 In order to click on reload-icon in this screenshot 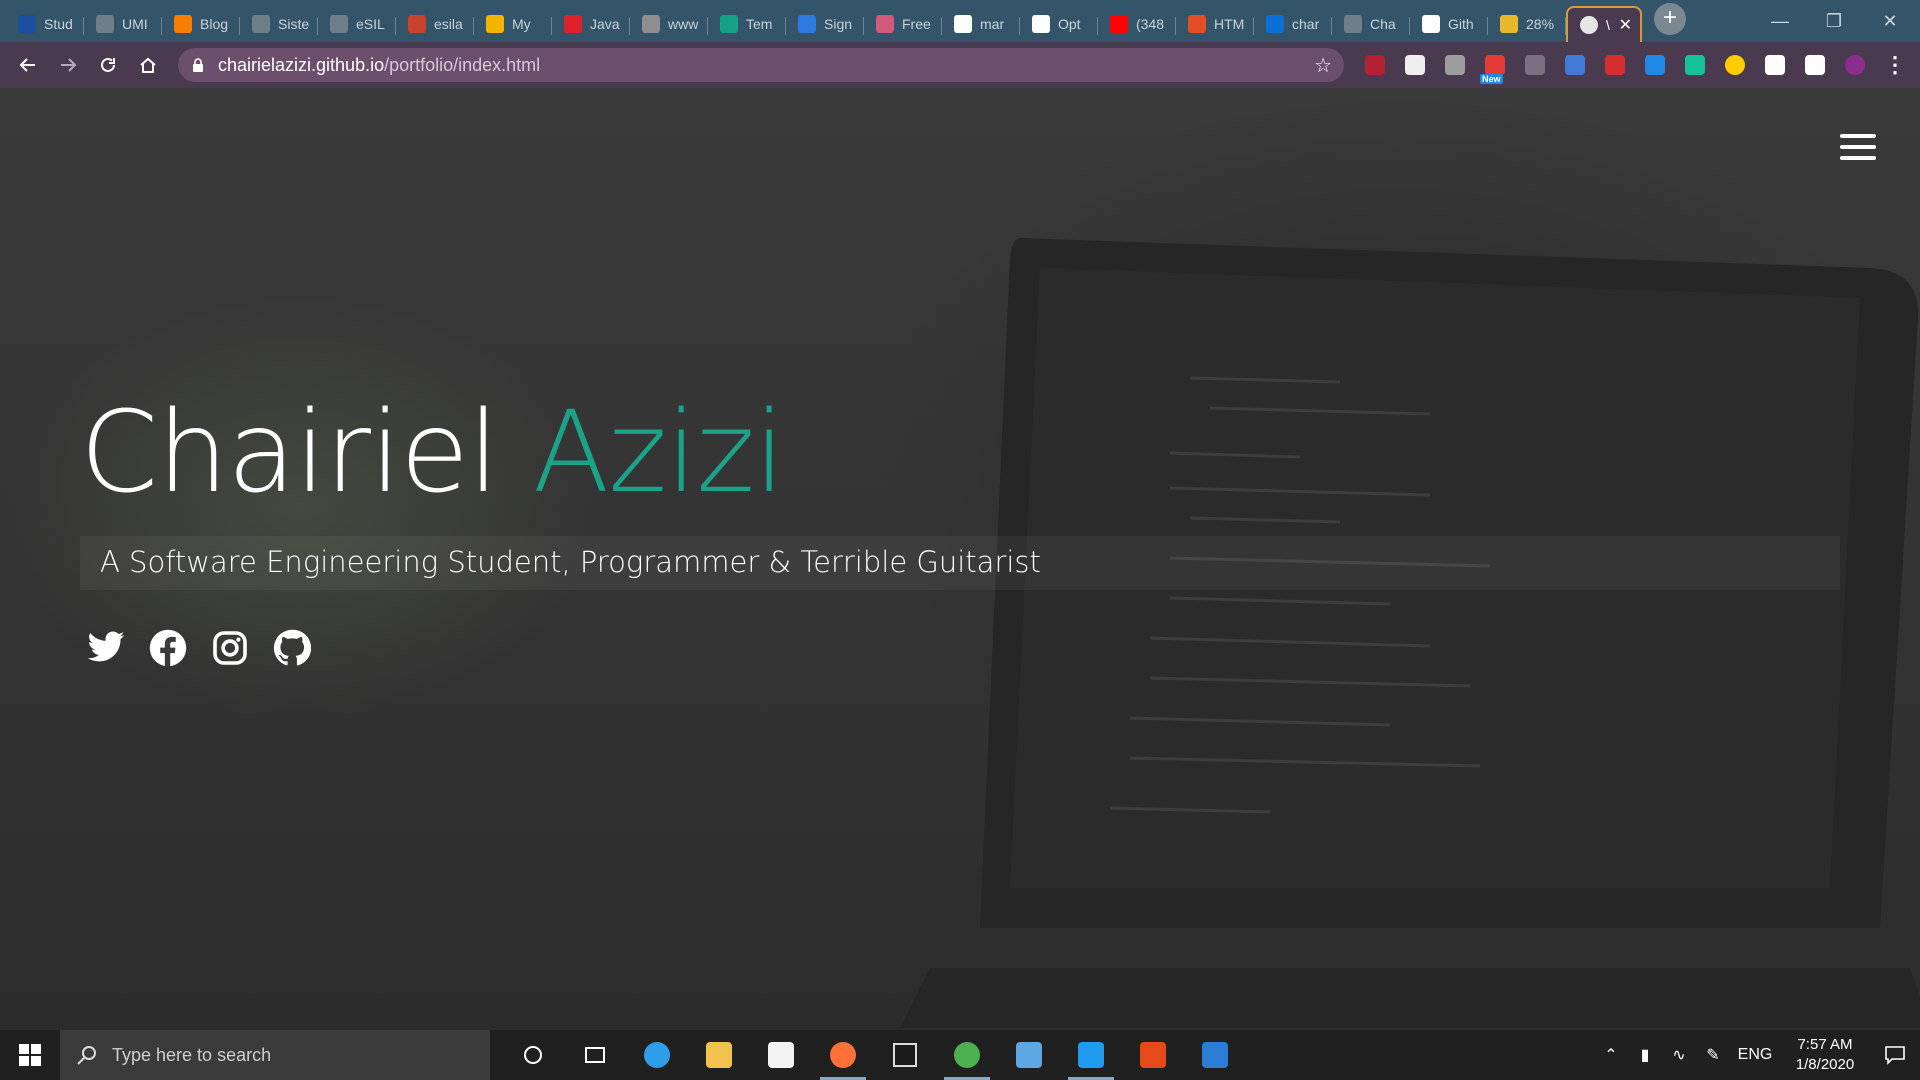, I will do `click(108, 64)`.